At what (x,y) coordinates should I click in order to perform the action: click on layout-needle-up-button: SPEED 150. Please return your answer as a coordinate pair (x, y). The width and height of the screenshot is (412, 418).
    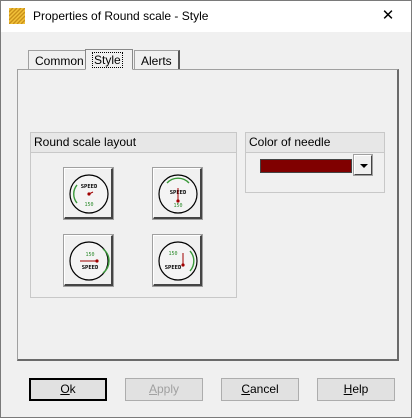
    Looking at the image, I should click on (177, 193).